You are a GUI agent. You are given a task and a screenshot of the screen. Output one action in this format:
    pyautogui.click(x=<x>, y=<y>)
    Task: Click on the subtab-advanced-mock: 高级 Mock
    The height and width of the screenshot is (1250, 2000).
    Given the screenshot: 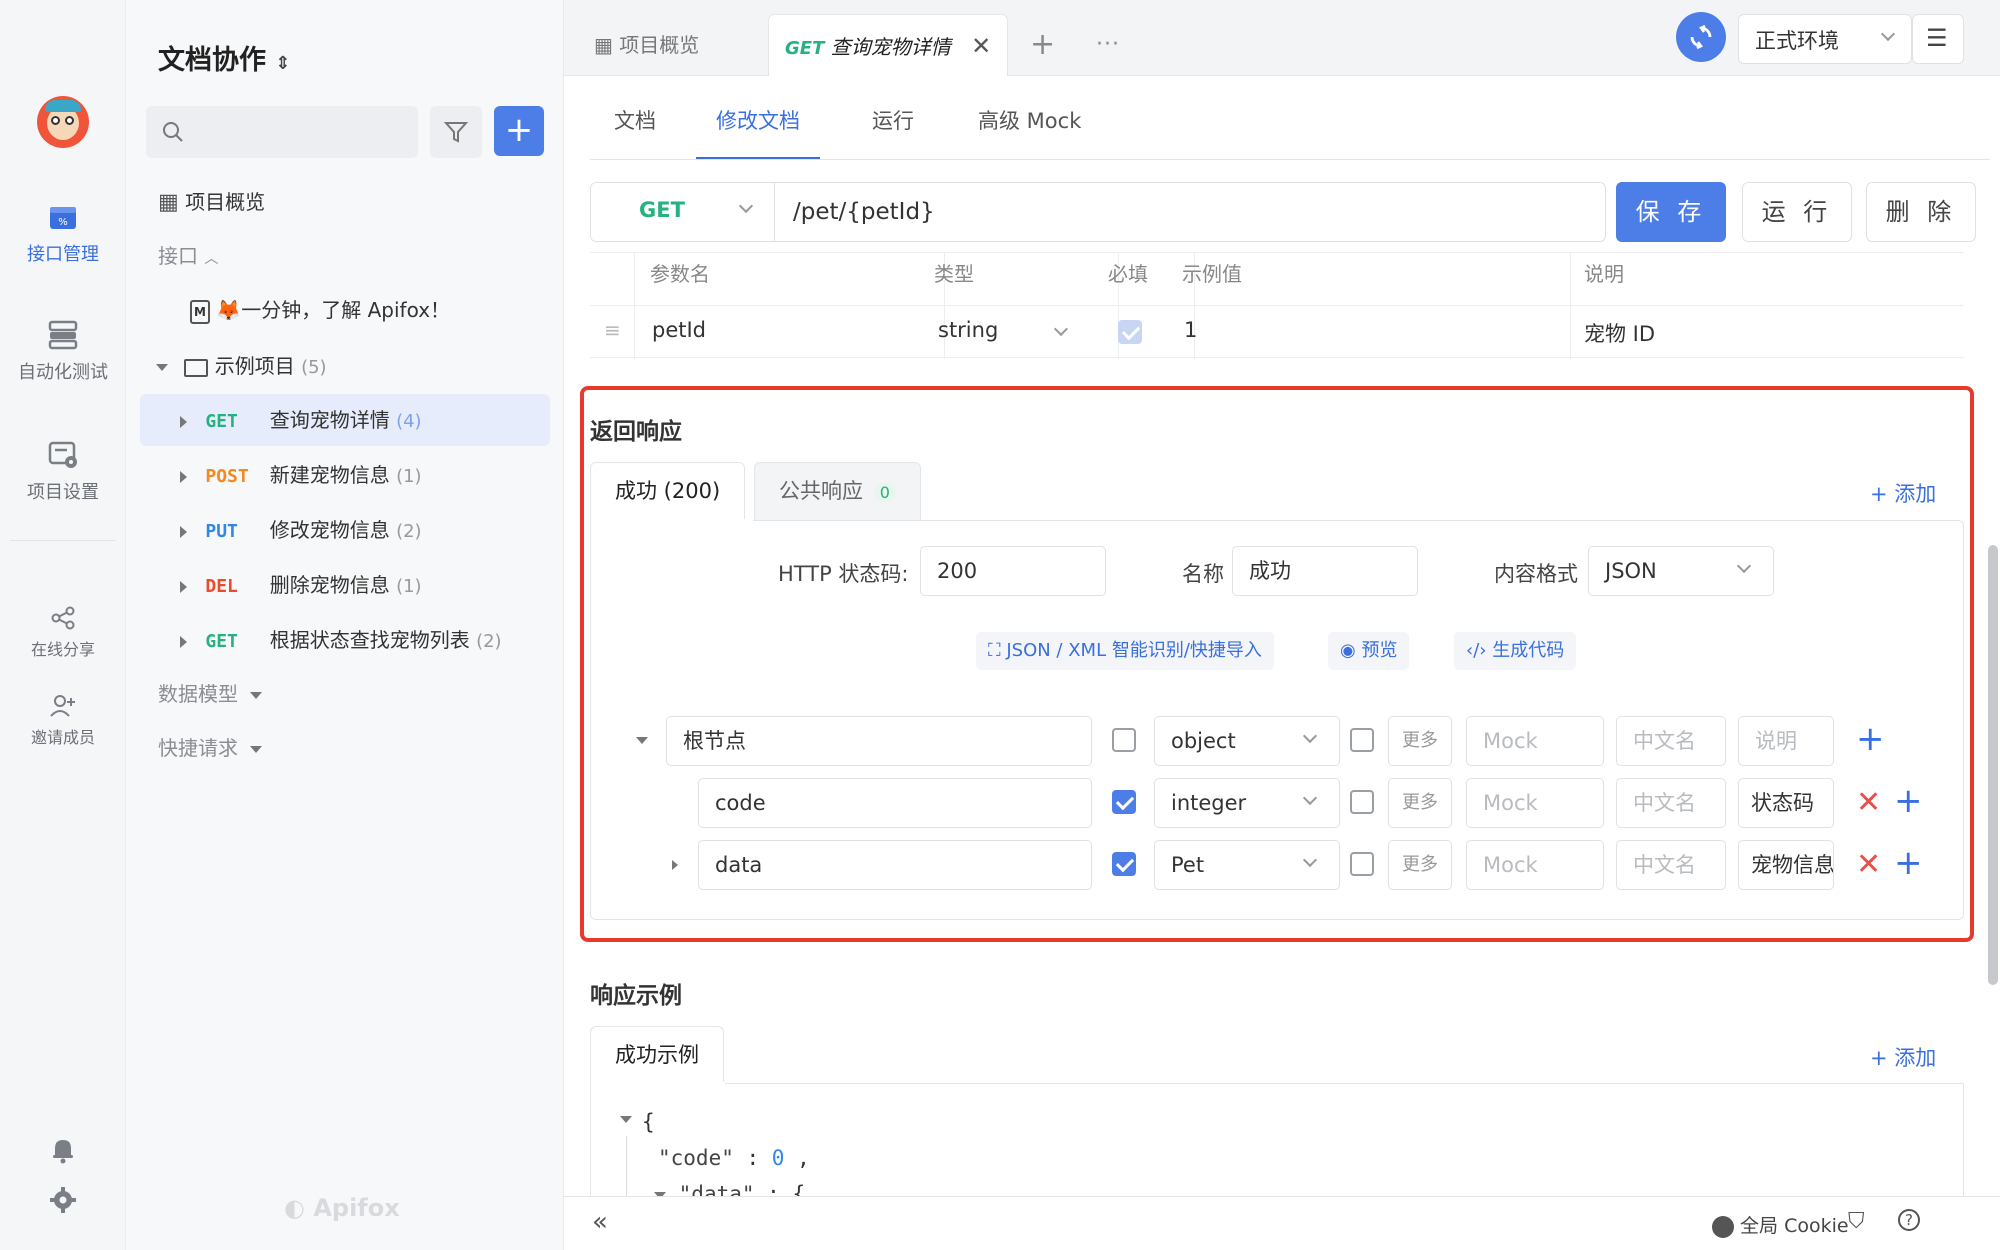 What is the action you would take?
    pyautogui.click(x=1029, y=130)
    